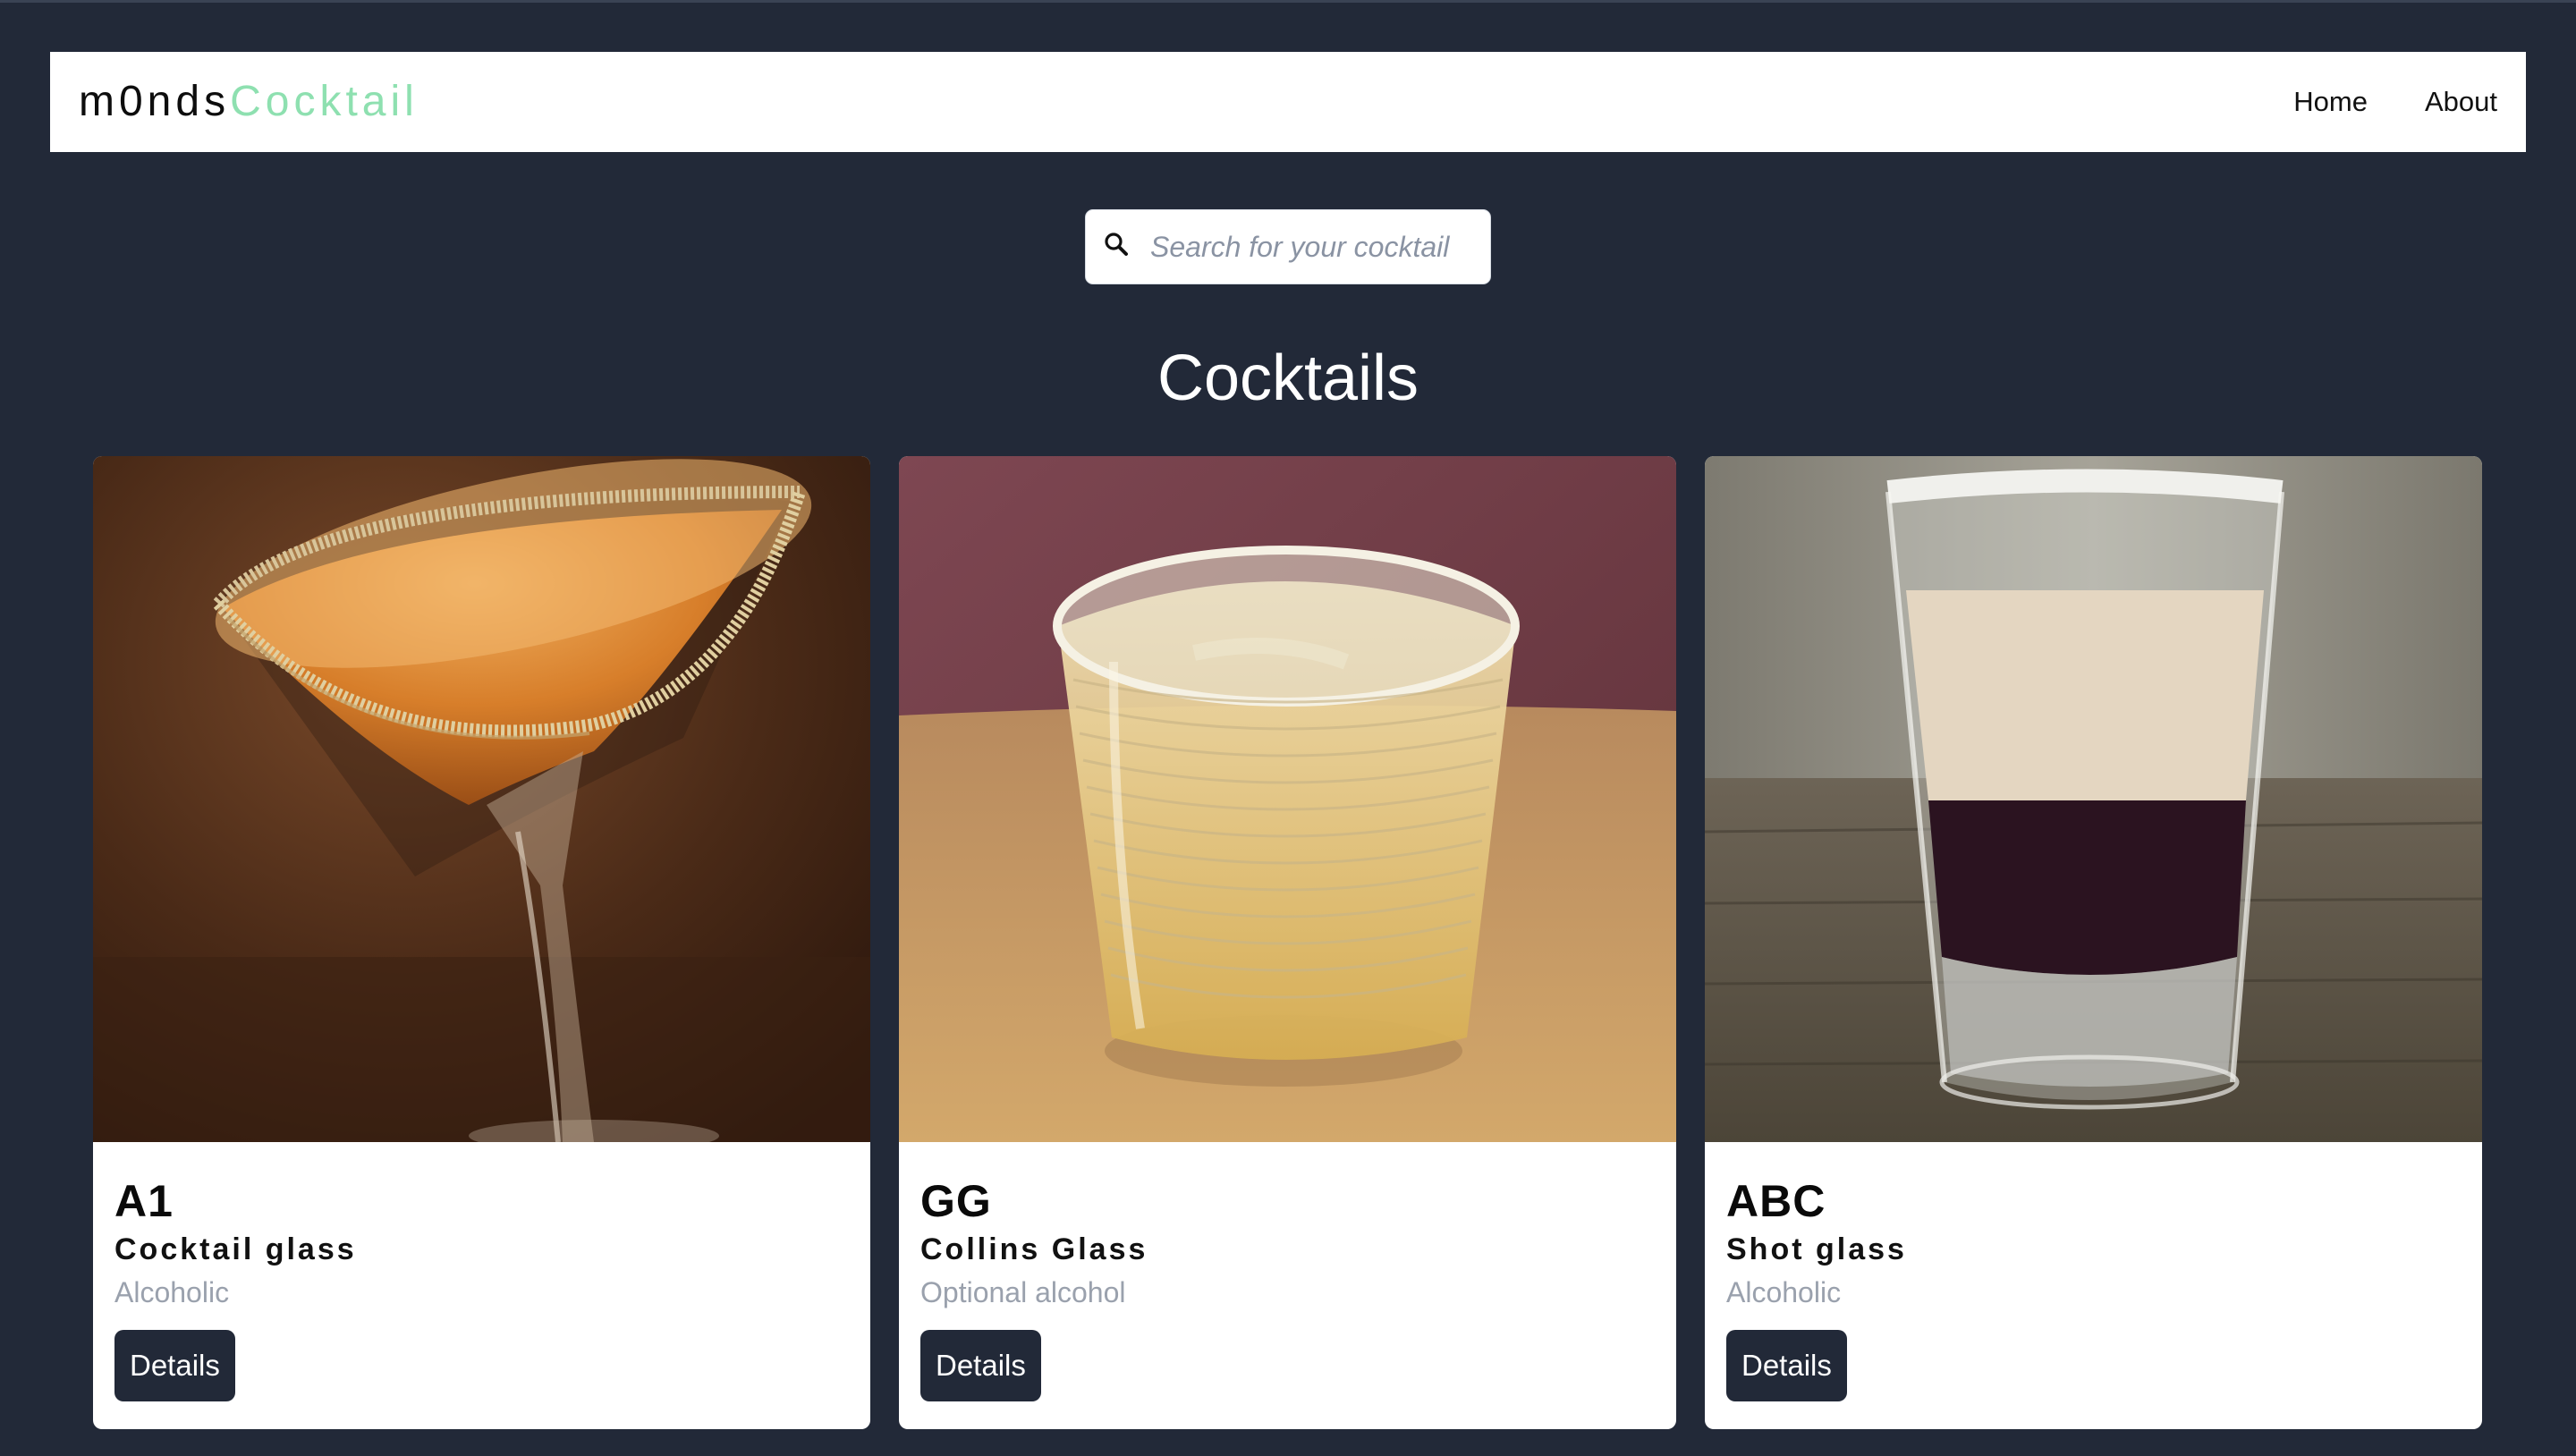 This screenshot has height=1456, width=2576. I want to click on brand-logo: m0ndsCocktail, so click(249, 102).